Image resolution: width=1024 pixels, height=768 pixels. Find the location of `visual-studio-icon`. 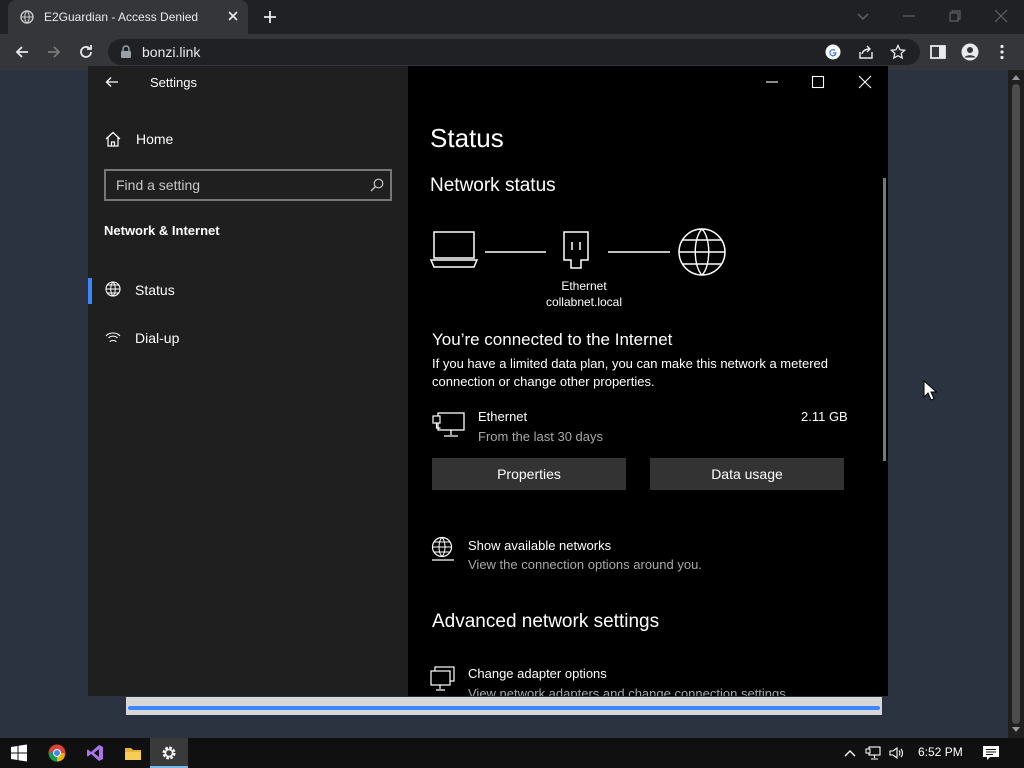

visual-studio-icon is located at coordinates (95, 753).